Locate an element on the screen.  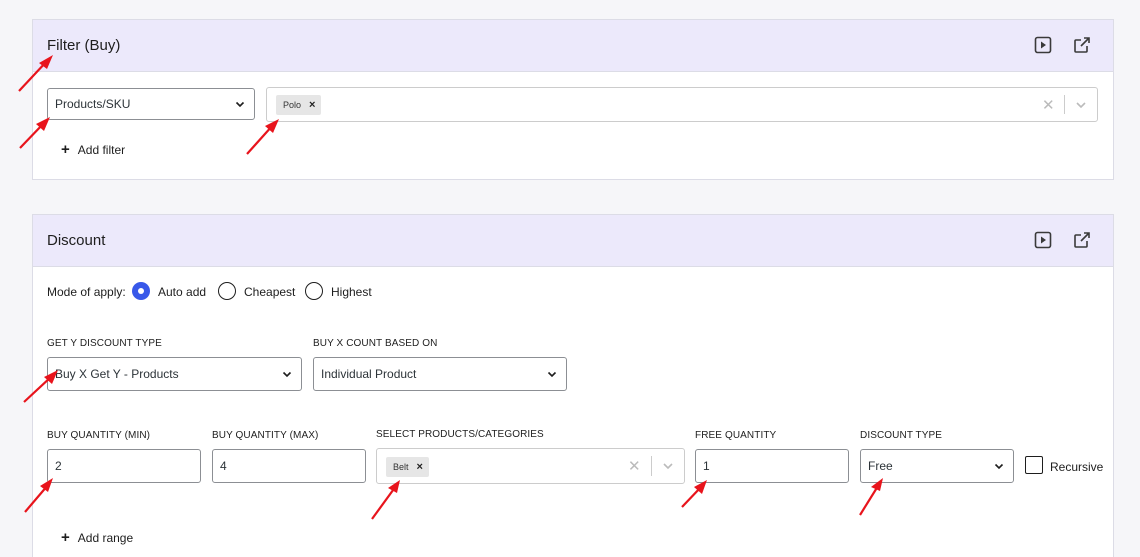
buy-count-based-select: Individual Product is located at coordinates (440, 374).